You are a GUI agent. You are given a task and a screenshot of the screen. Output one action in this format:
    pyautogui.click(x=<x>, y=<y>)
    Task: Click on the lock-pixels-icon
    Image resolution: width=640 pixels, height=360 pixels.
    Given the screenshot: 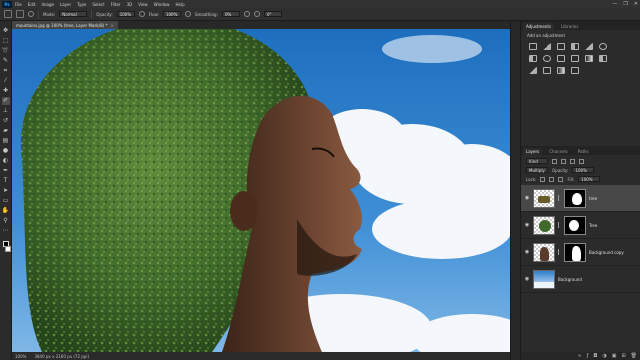 What is the action you would take?
    pyautogui.click(x=543, y=179)
    